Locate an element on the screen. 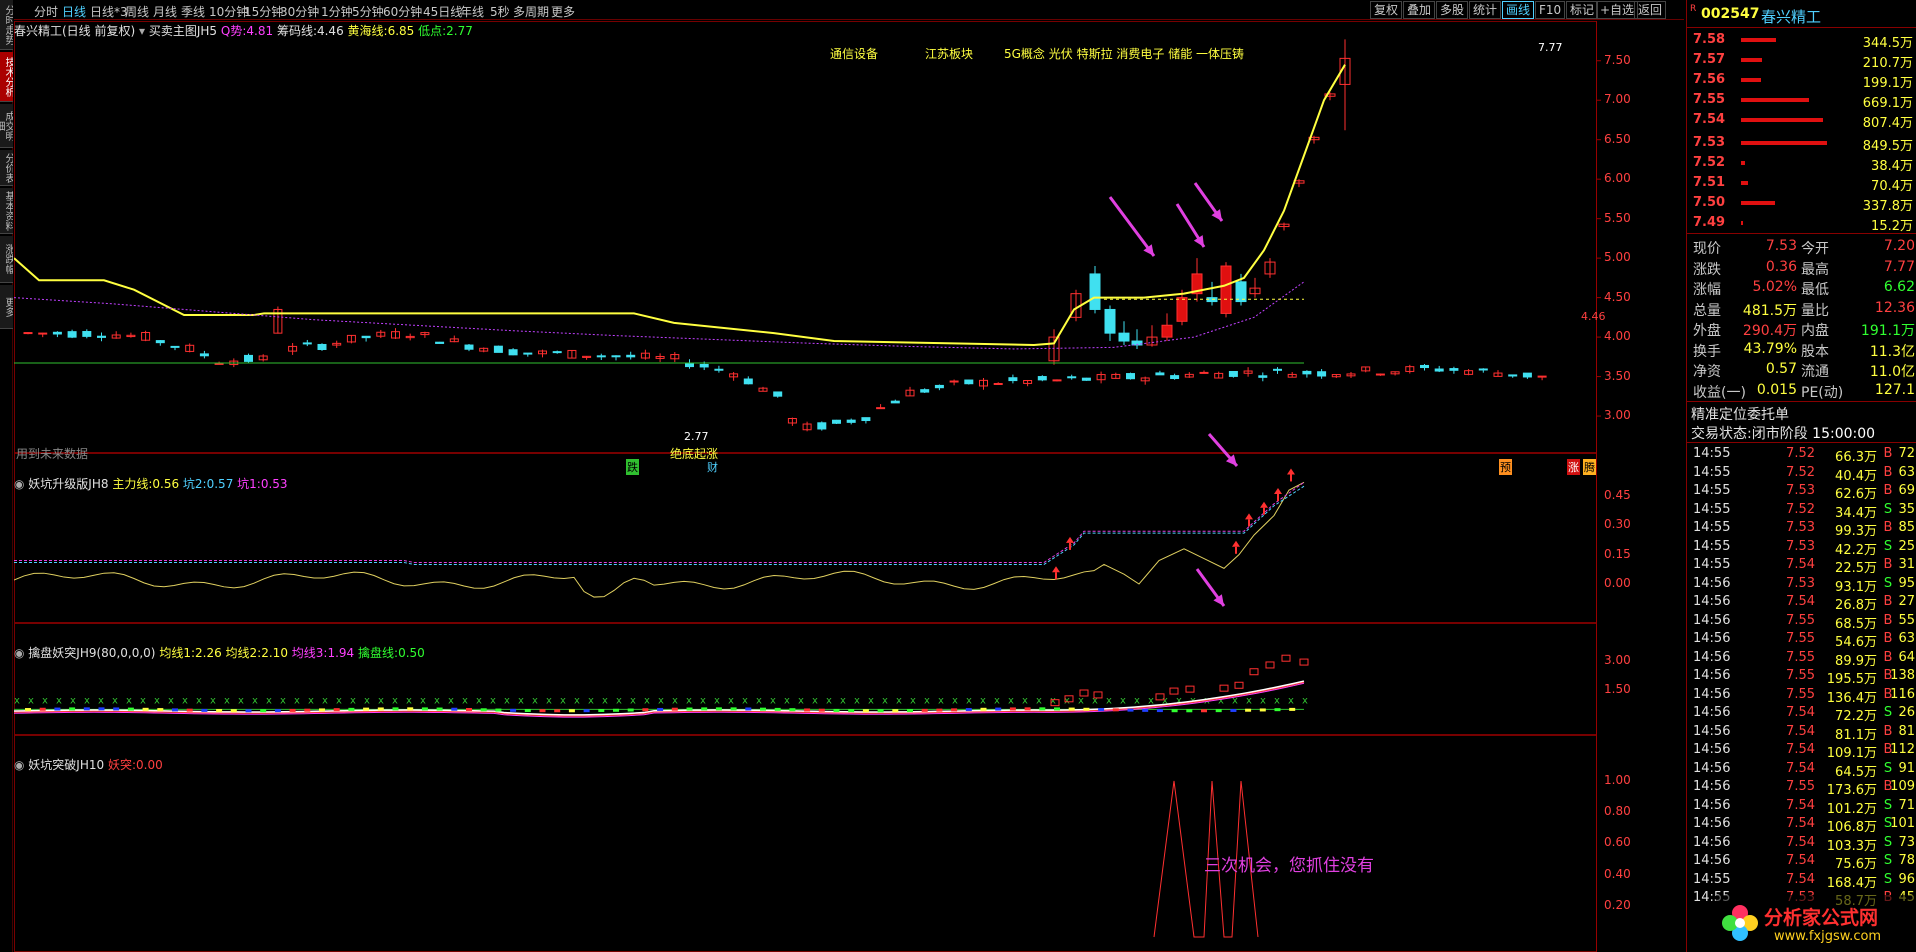  period-tab: 5秒 is located at coordinates (500, 11).